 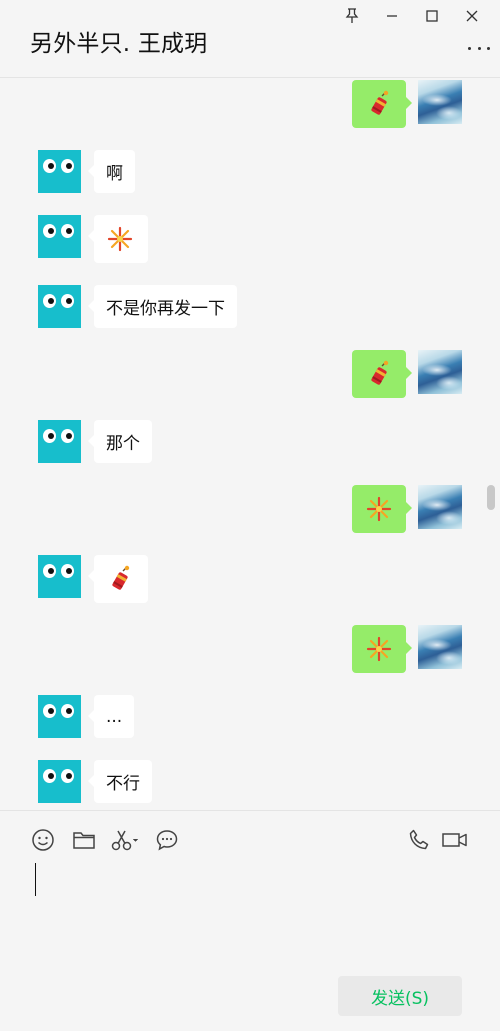 I want to click on scrollbar-thumb, so click(x=491, y=497).